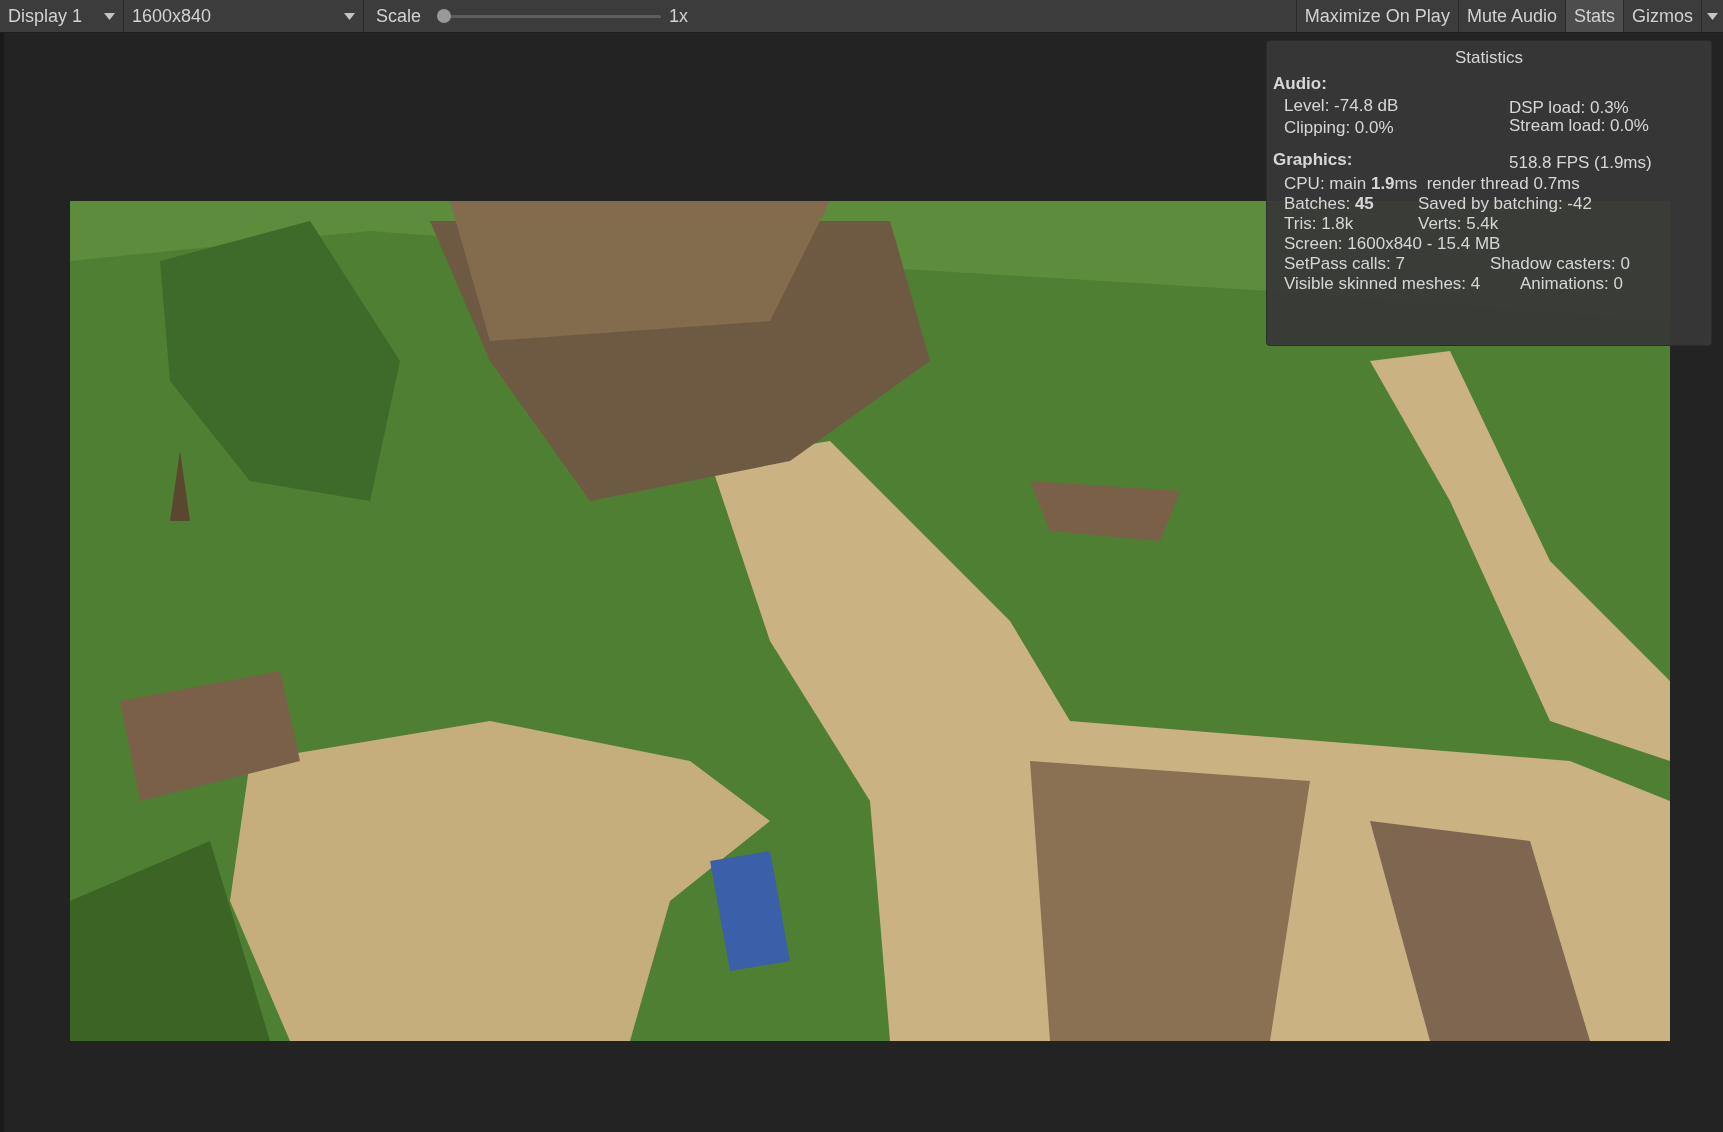  I want to click on scale-value: 1x, so click(679, 16).